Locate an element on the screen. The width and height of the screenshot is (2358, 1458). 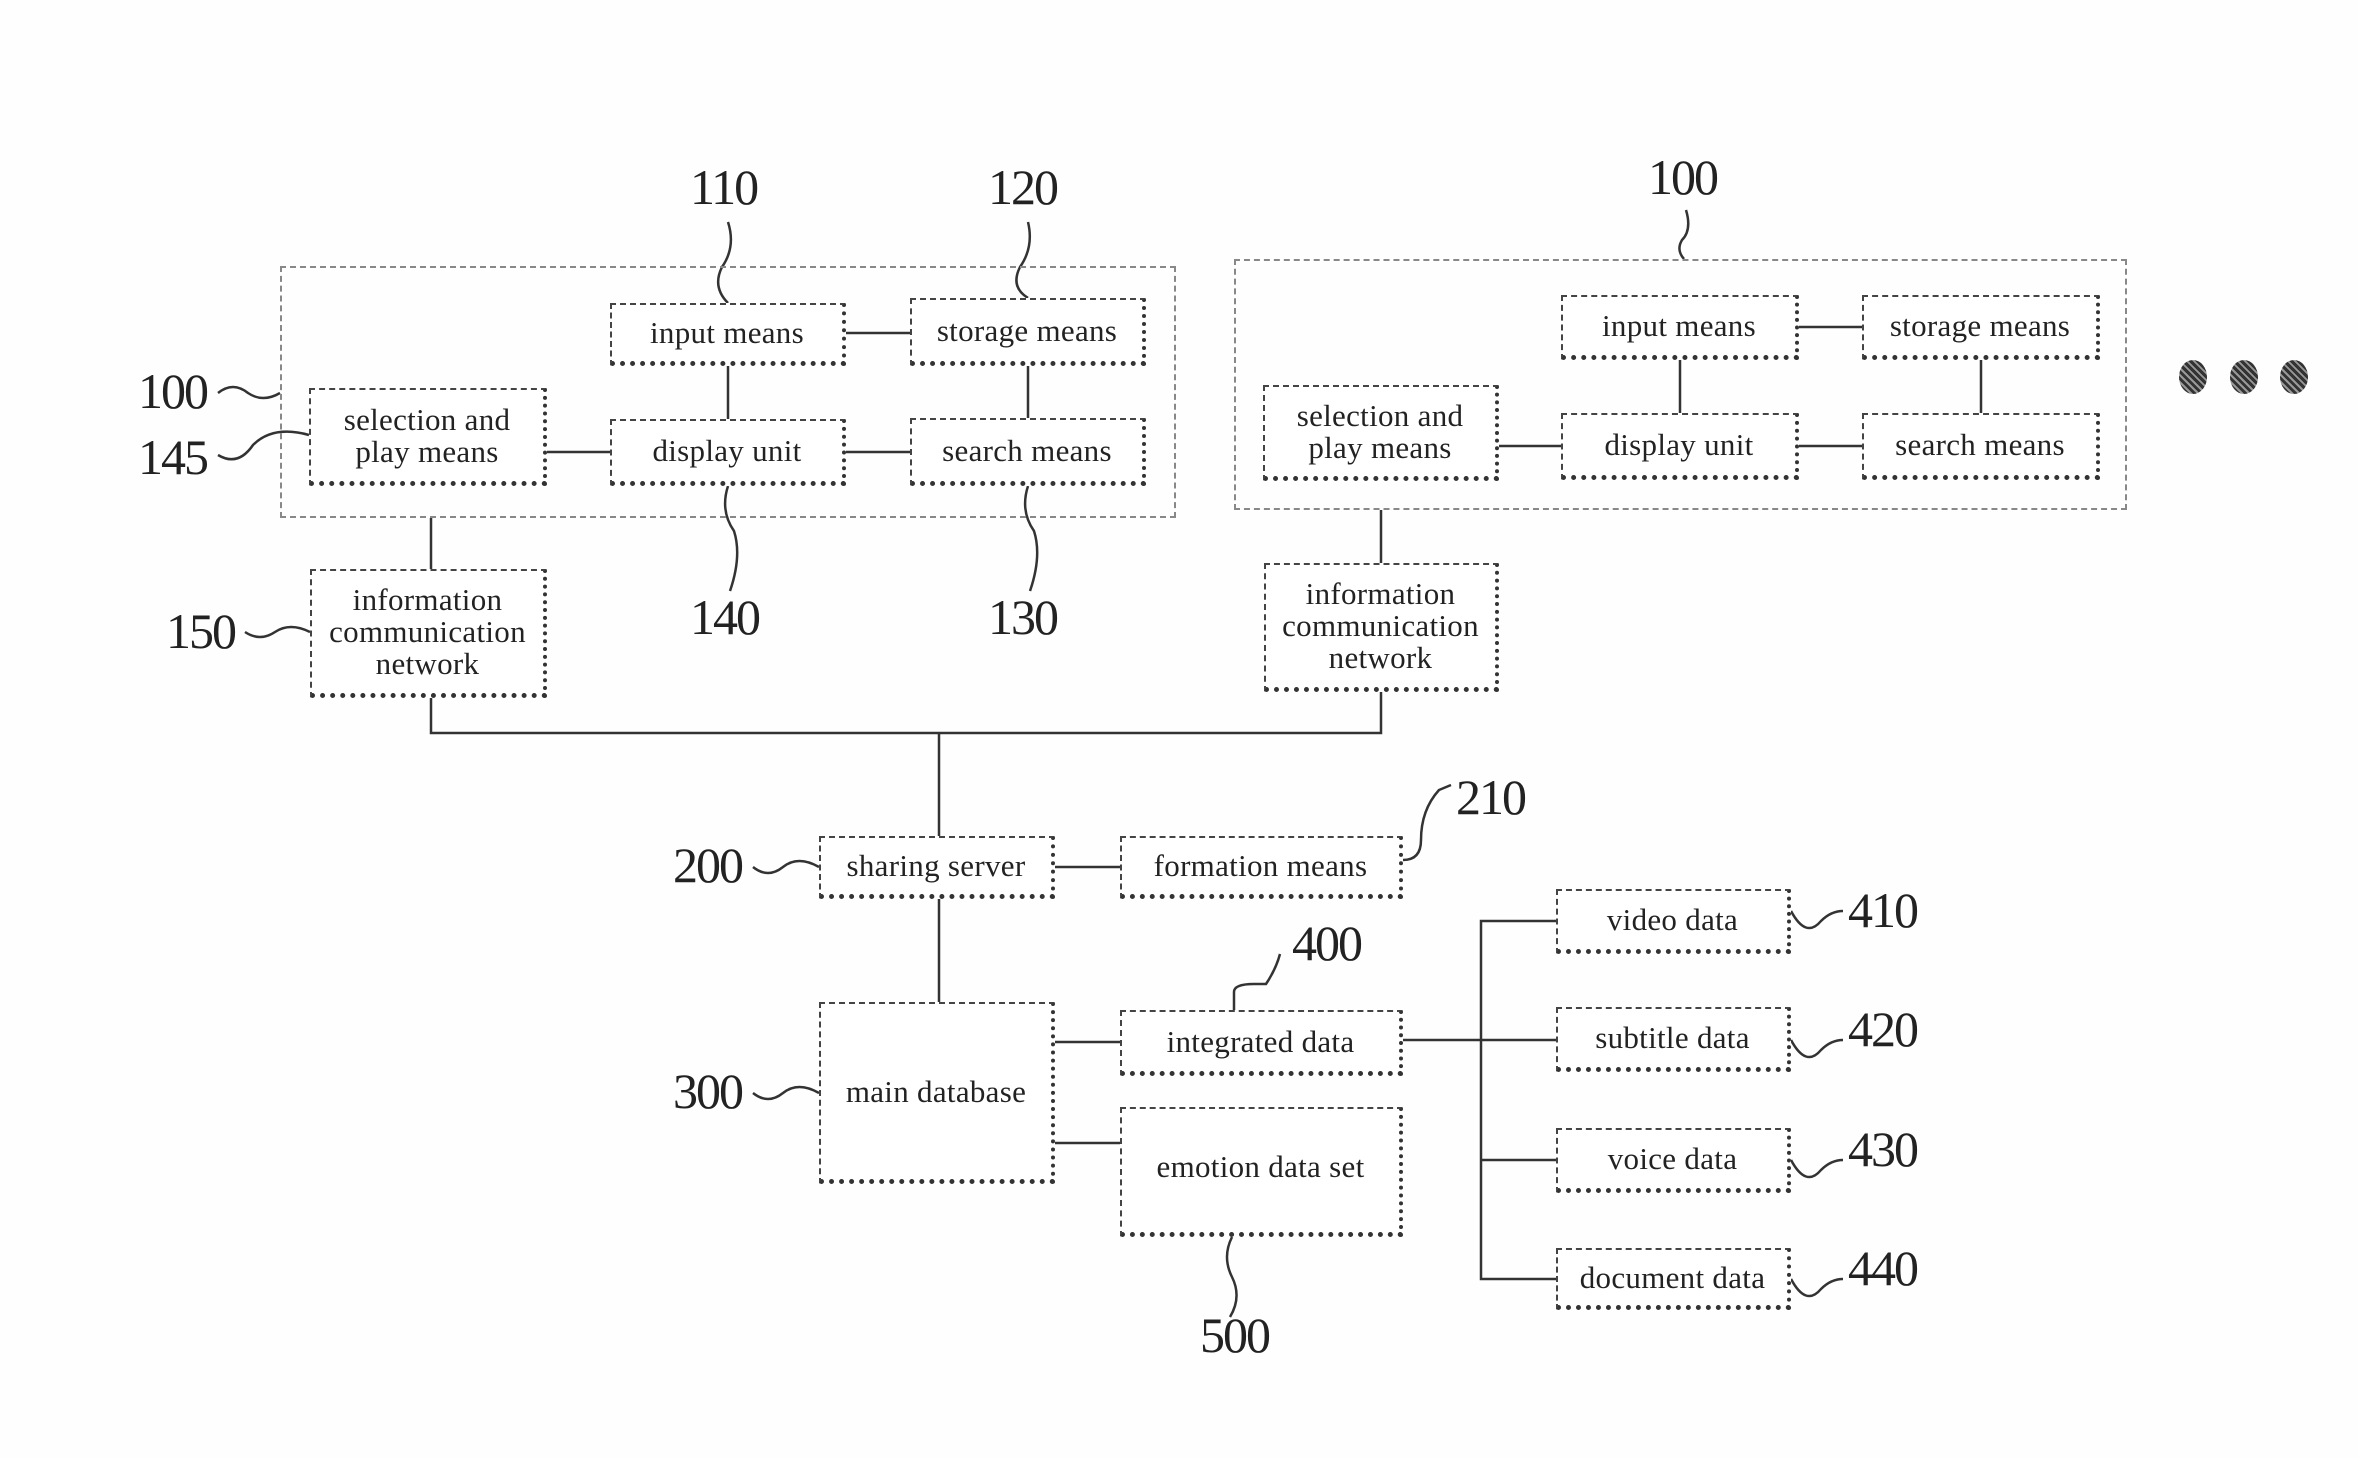
wire-branch-trunk is located at coordinates (1517, 1100).